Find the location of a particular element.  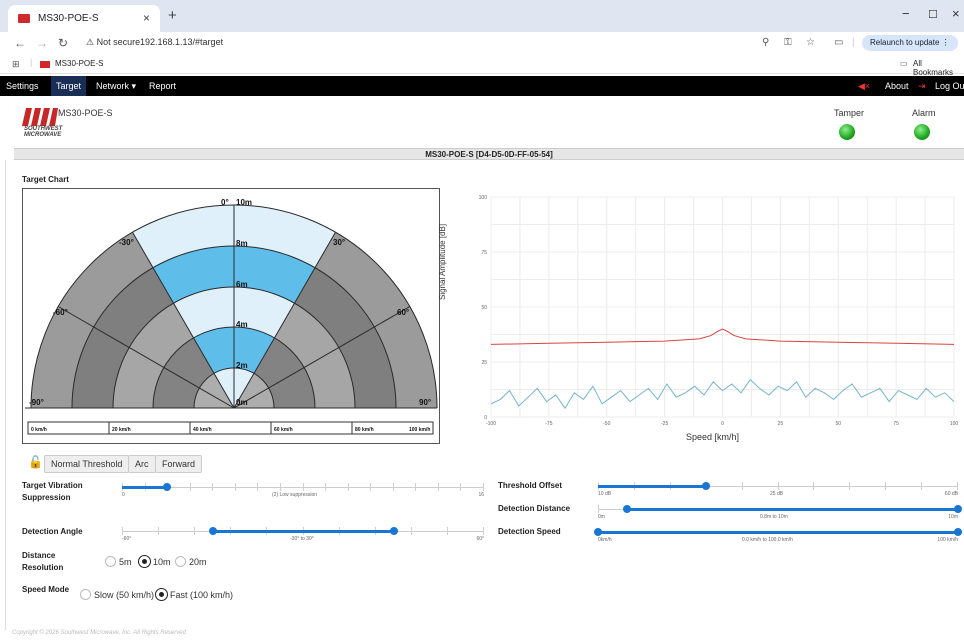

radio-5m is located at coordinates (110, 561).